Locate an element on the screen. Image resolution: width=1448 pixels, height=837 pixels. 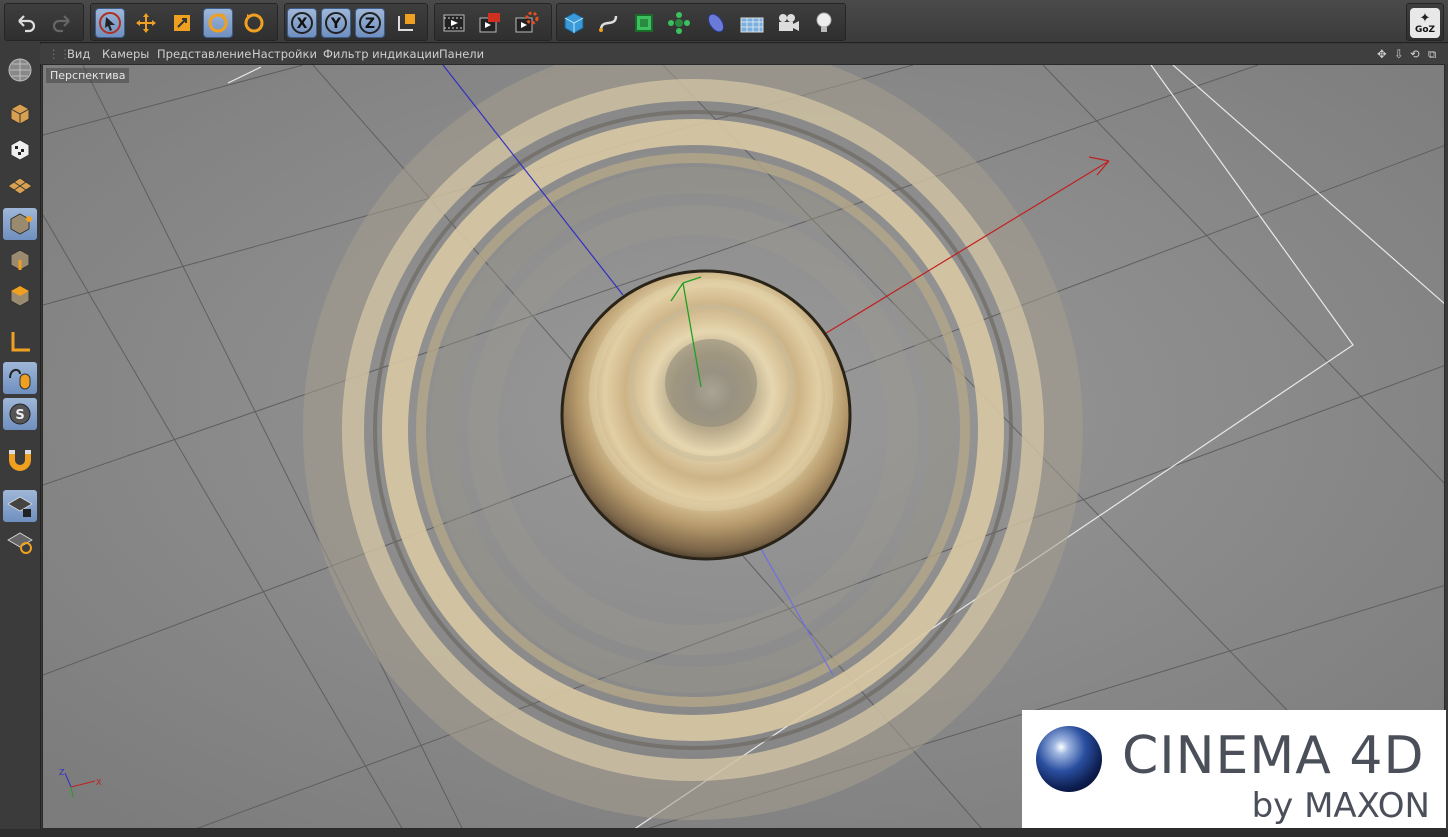
goz-label: GoZ is located at coordinates (1425, 29).